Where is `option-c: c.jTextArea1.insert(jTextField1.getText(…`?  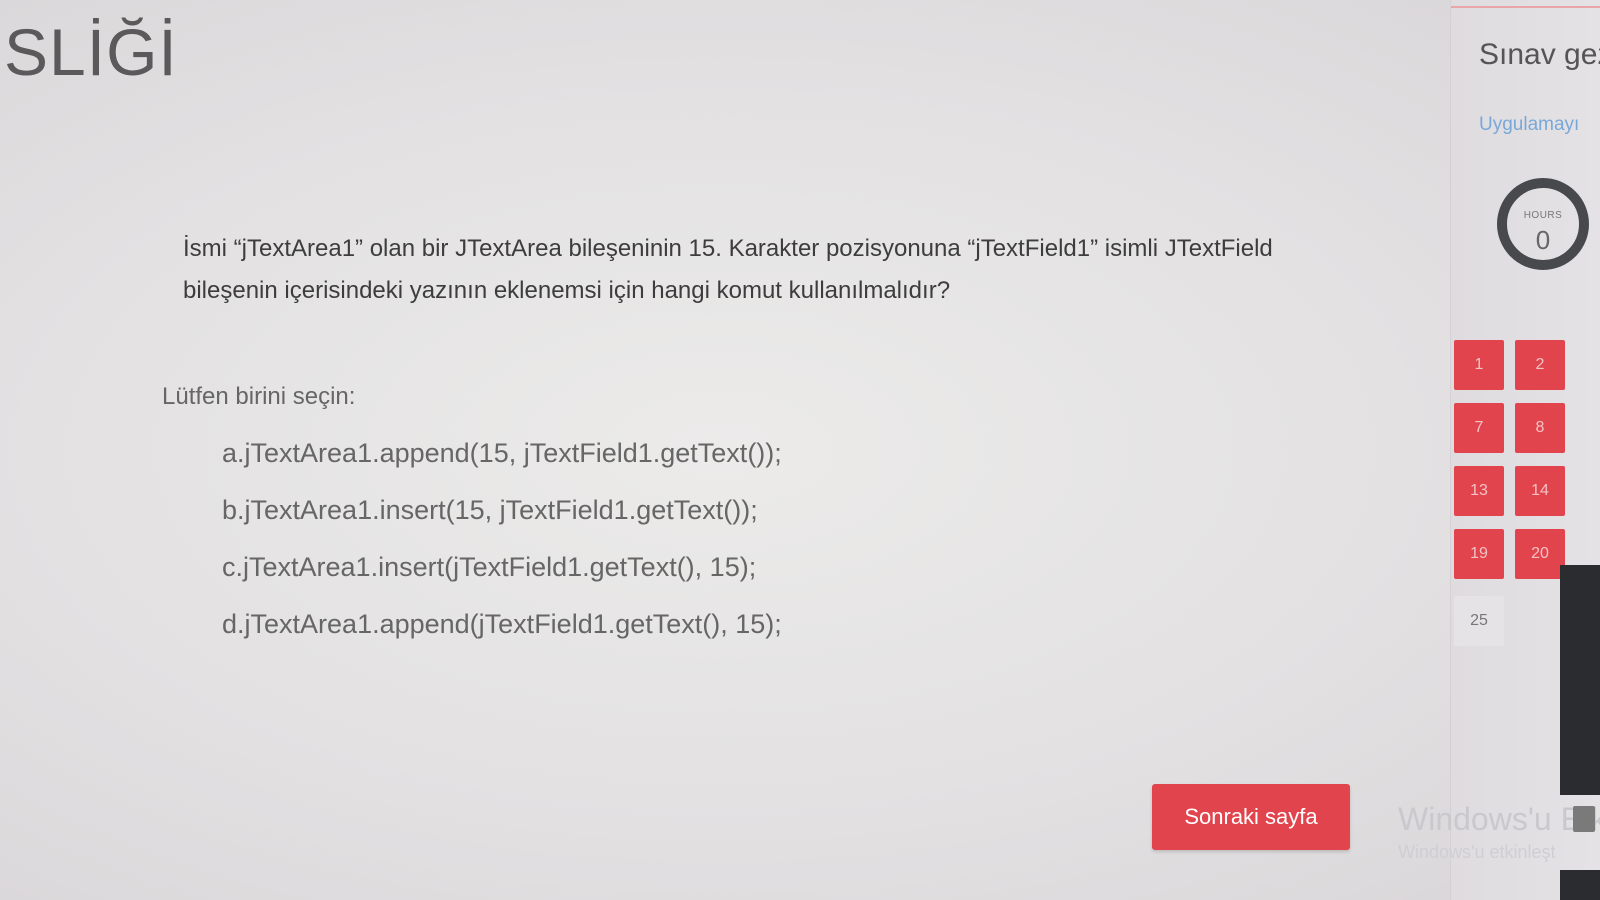
option-c: c.jTextArea1.insert(jTextField1.getText(… is located at coordinates (502, 567).